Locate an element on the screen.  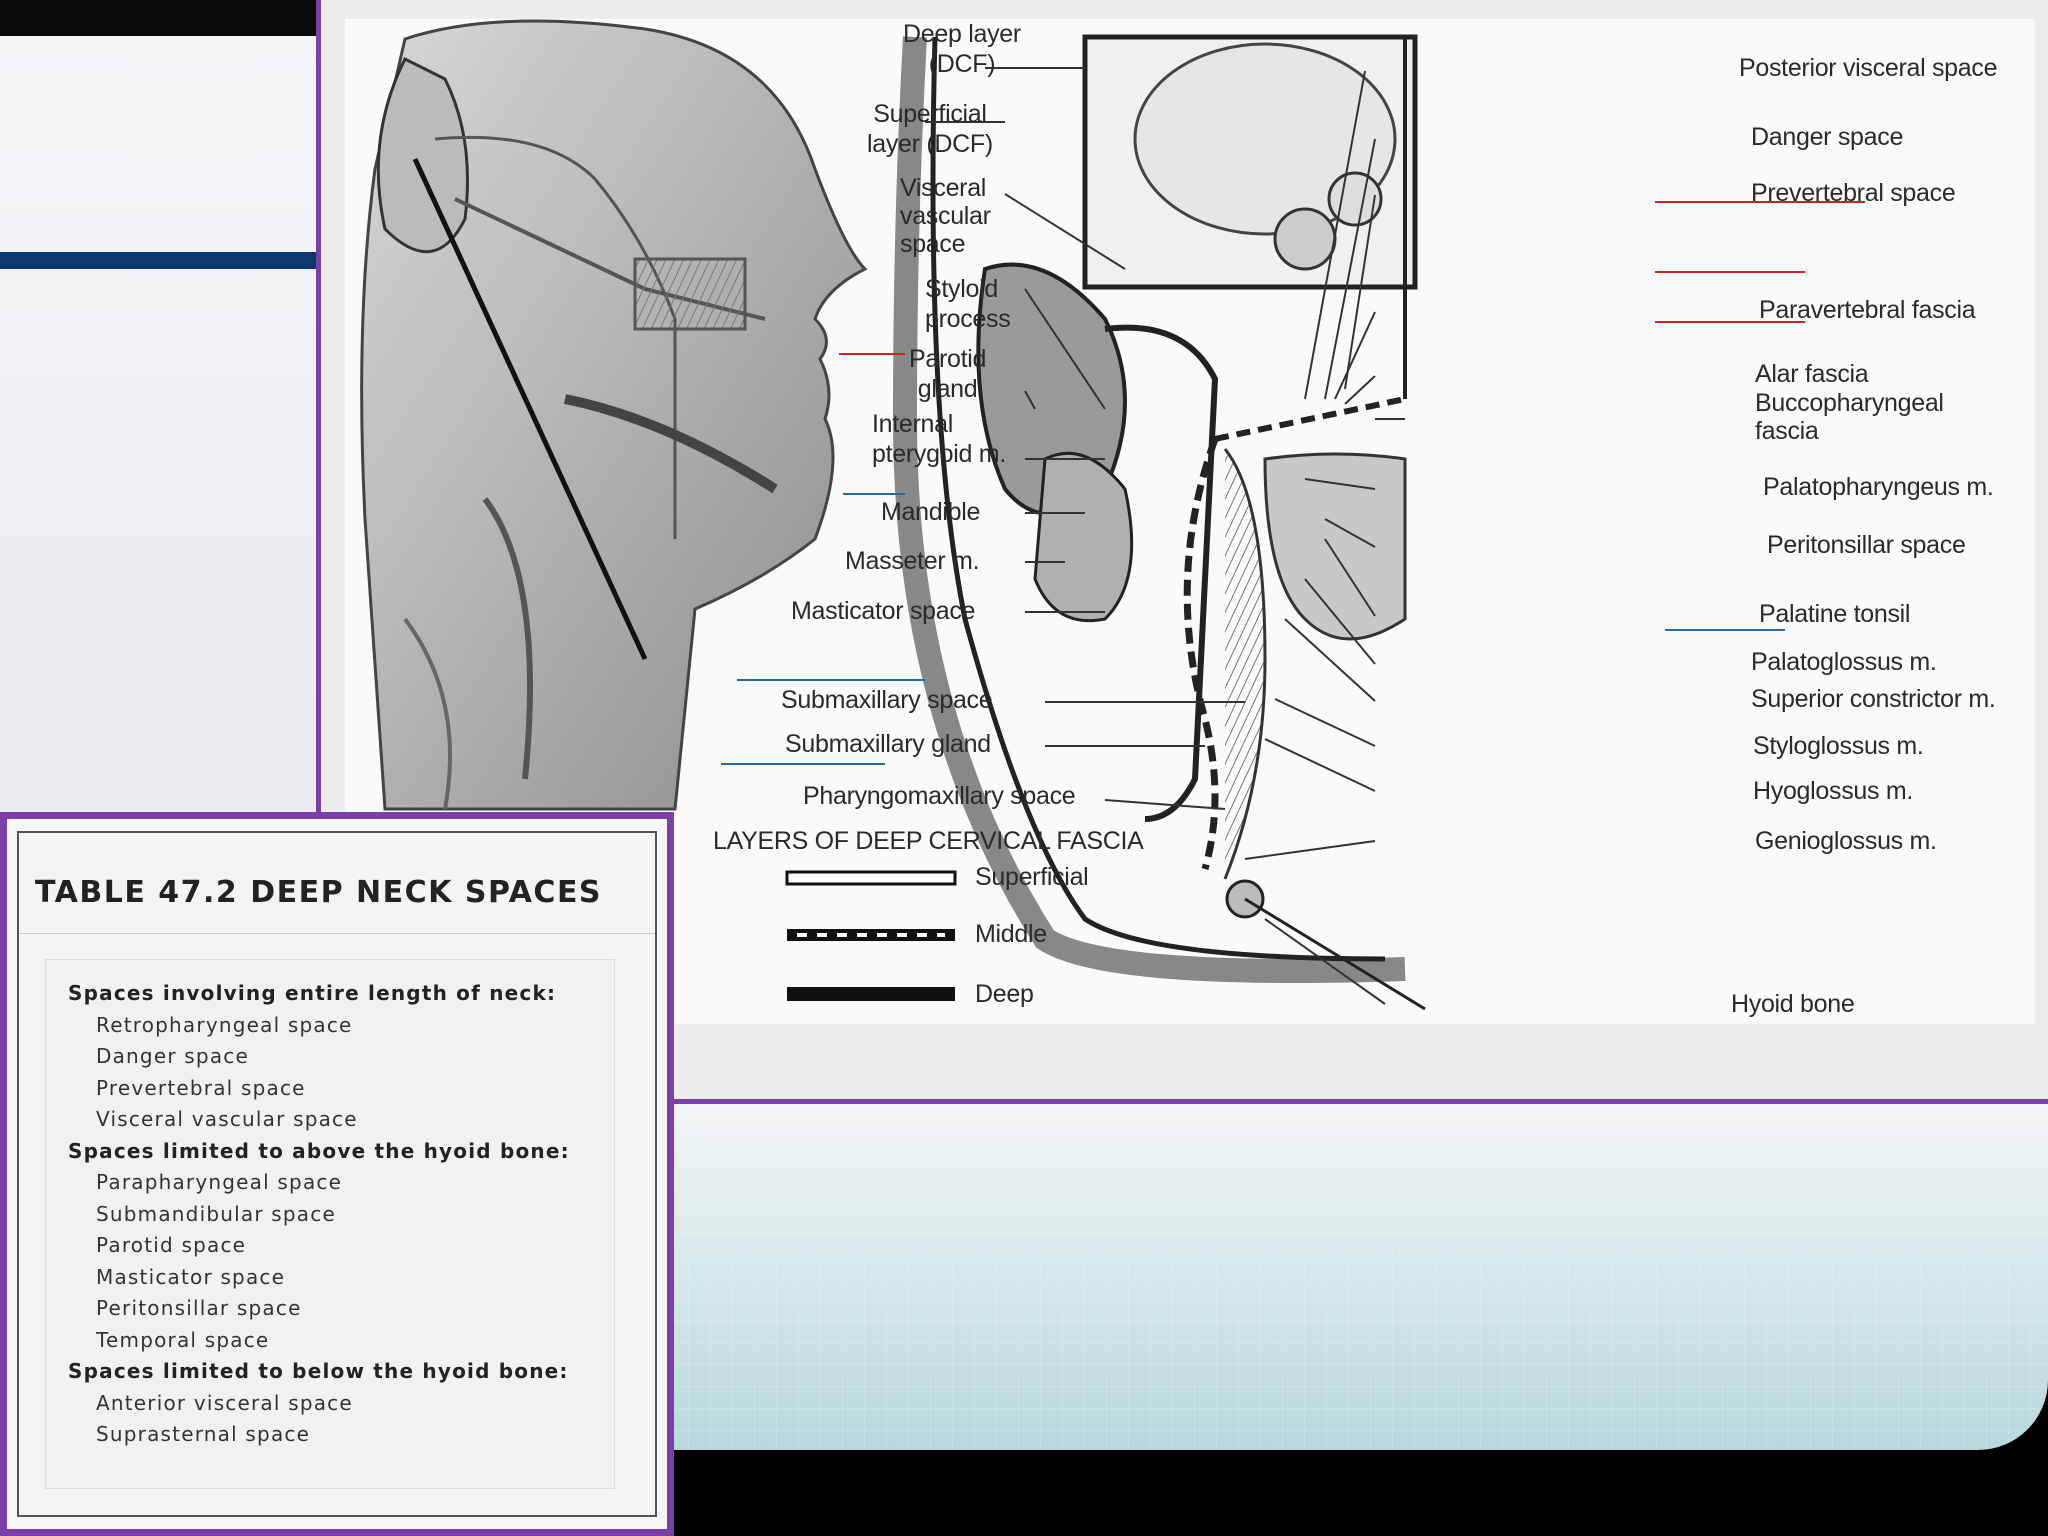
group-heading-above-hyoid: Spaces limited to above the hyoid bone: is located at coordinates (319, 1150).